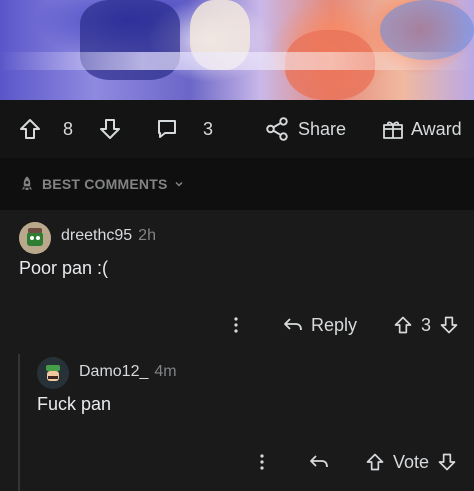  Describe the element at coordinates (426, 324) in the screenshot. I see `comment-score: 3` at that location.